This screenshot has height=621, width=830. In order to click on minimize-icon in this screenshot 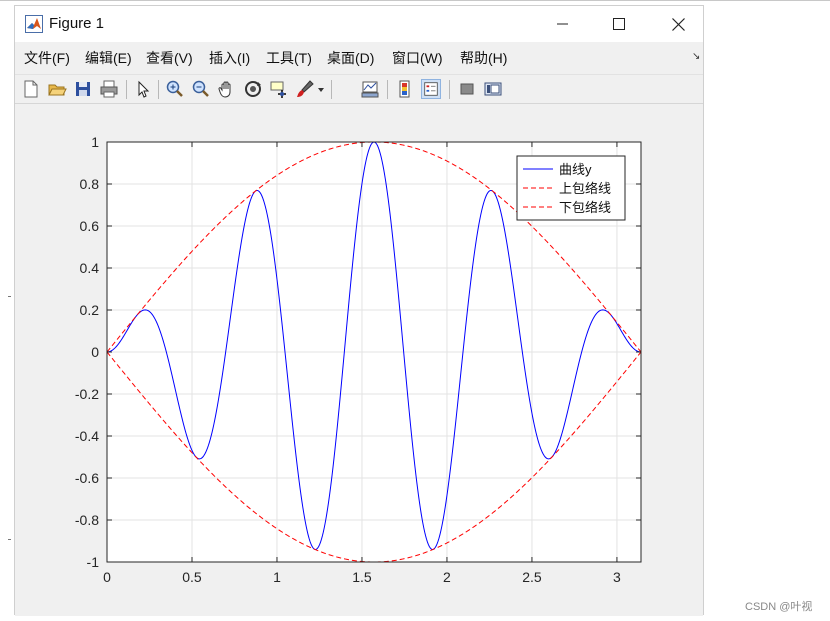, I will do `click(562, 24)`.